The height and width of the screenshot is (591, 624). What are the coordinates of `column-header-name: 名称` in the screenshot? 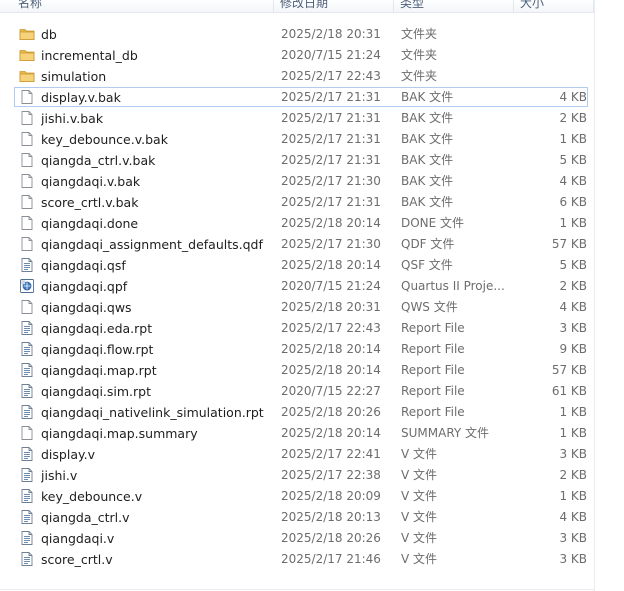 It's located at (143, 6).